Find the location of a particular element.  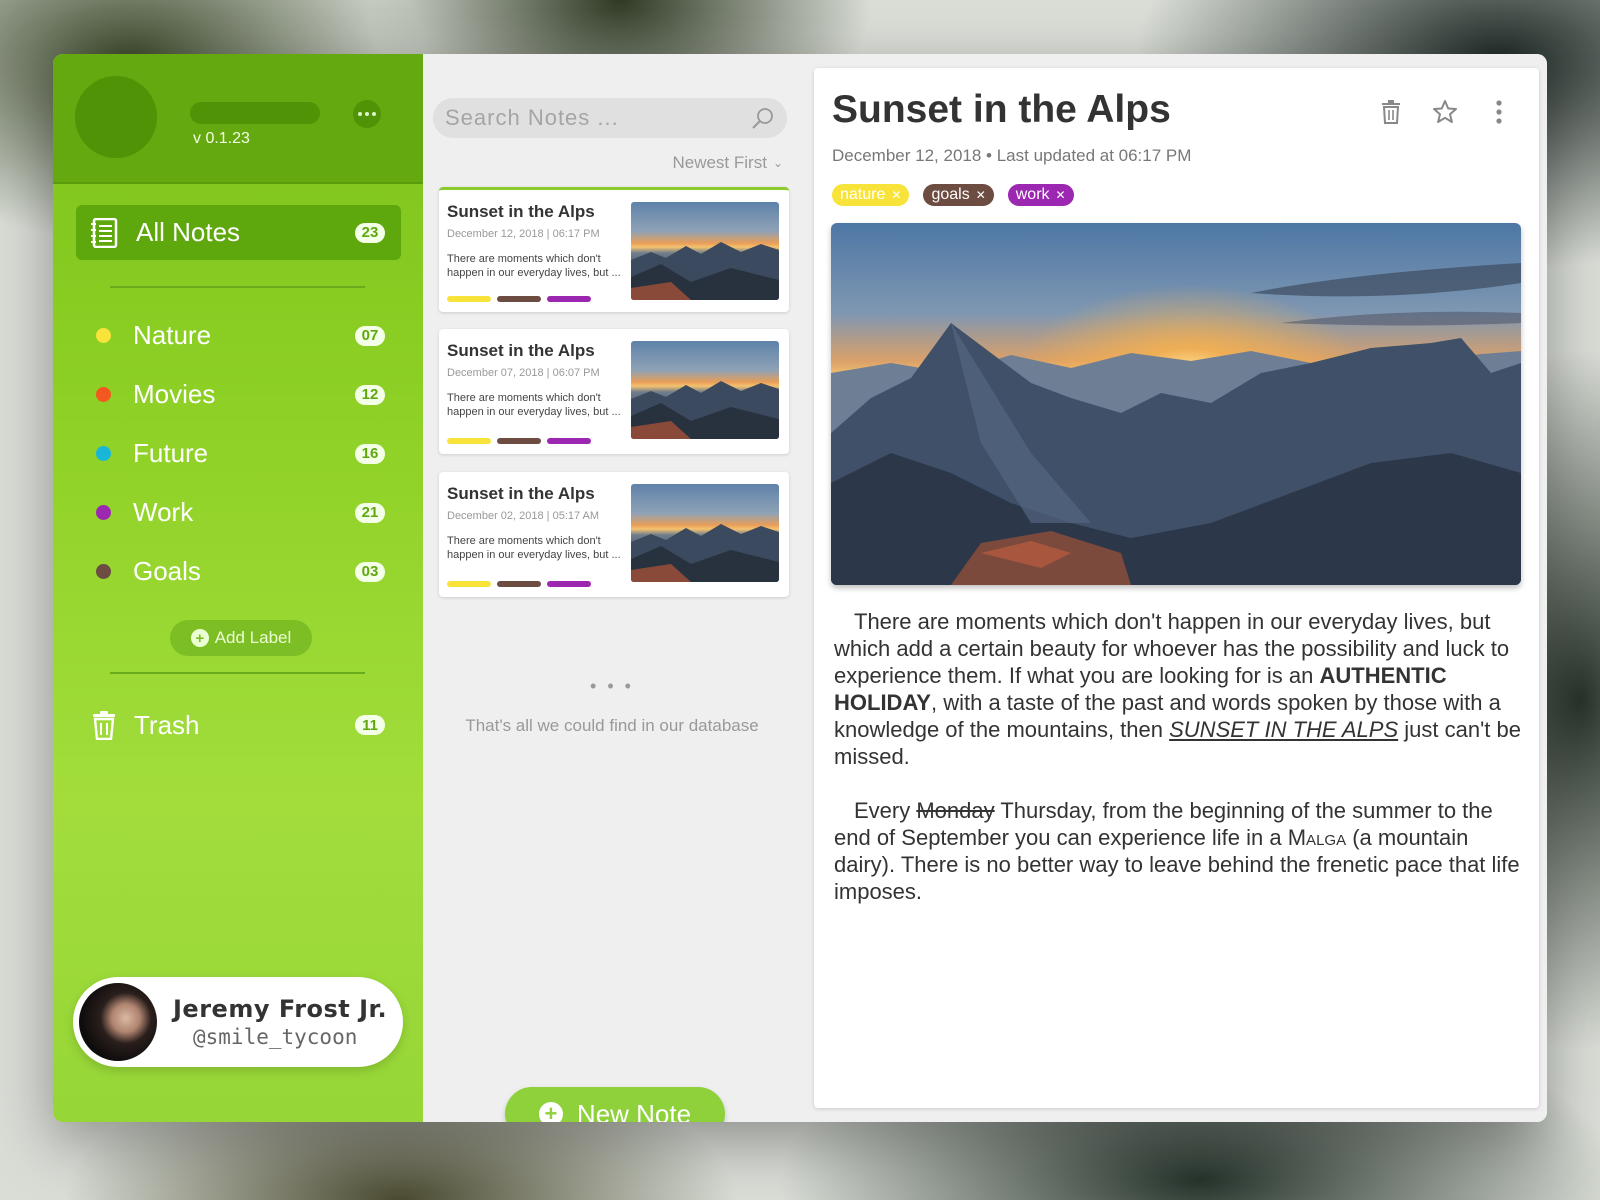

add-label-button: + Add Label is located at coordinates (241, 638).